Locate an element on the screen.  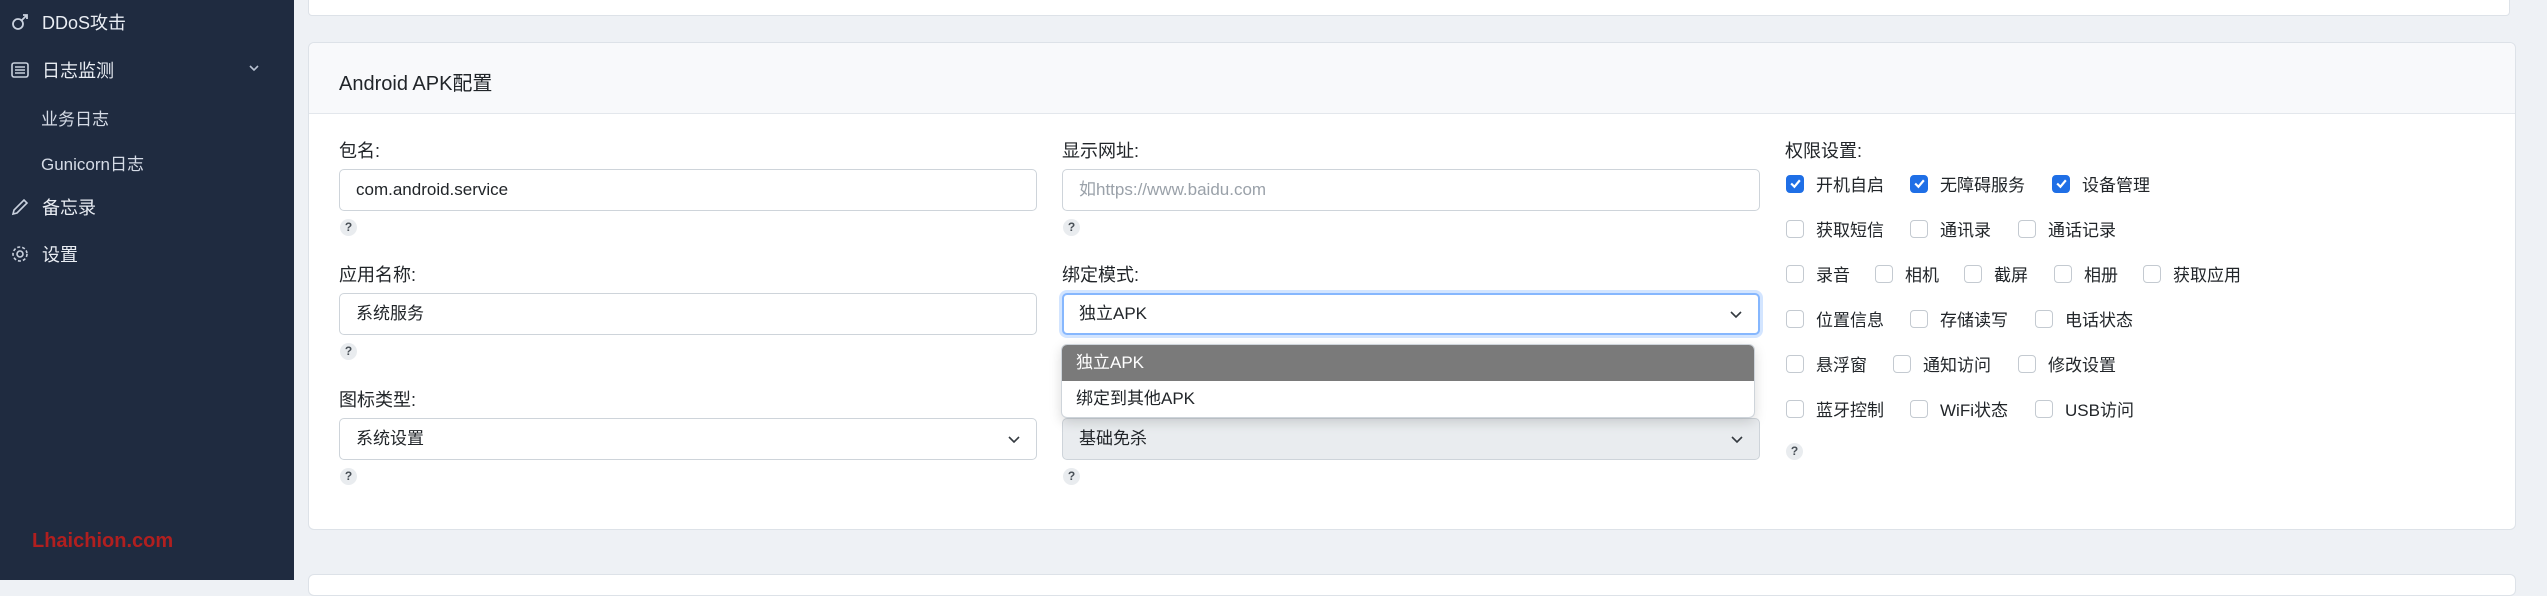
permission-contacts: 通讯录 is located at coordinates (1950, 228).